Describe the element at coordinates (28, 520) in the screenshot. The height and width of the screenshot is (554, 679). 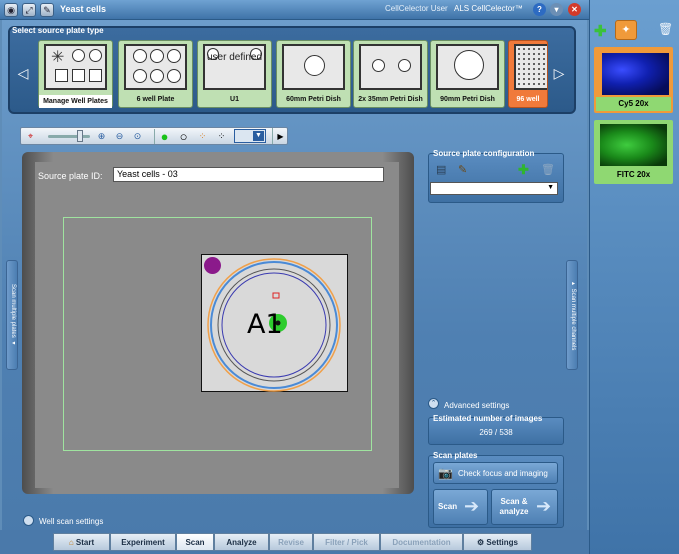
I see `expand-well-scan-icon` at that location.